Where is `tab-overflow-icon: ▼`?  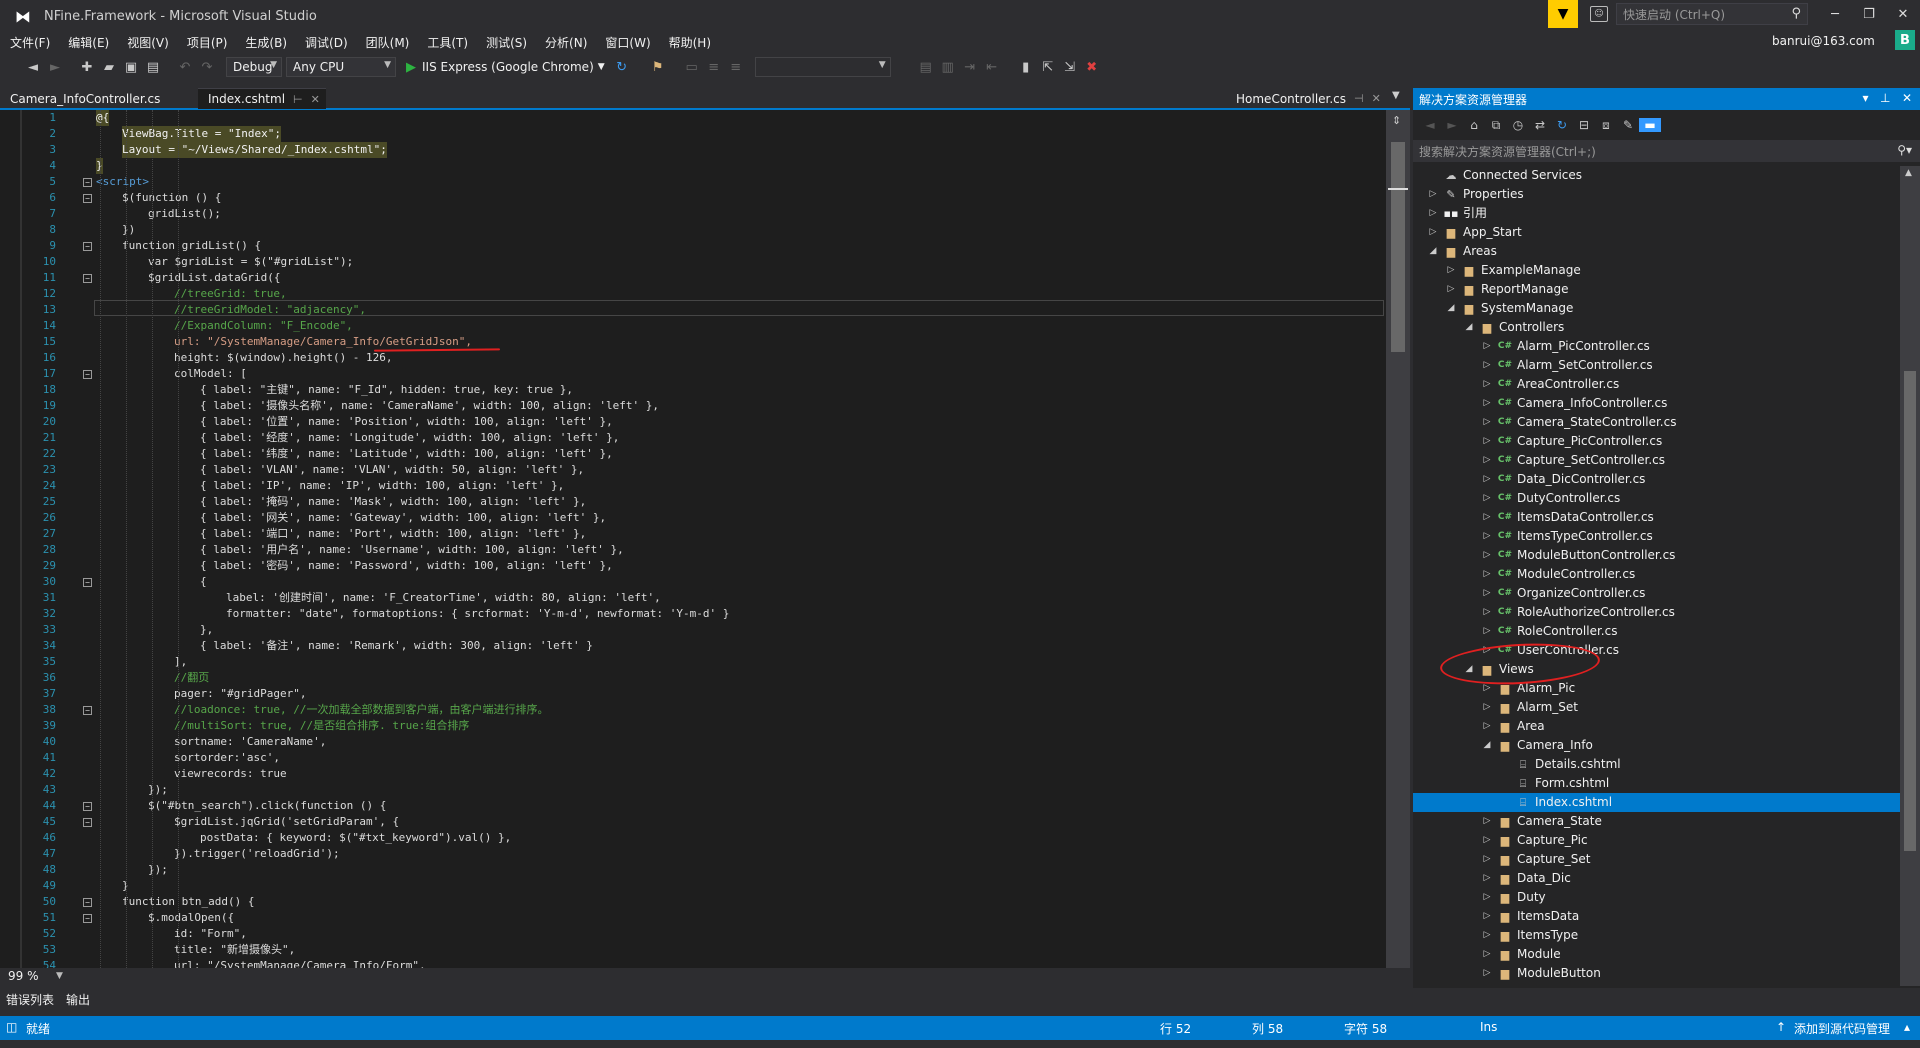
tab-overflow-icon: ▼ is located at coordinates (1396, 95).